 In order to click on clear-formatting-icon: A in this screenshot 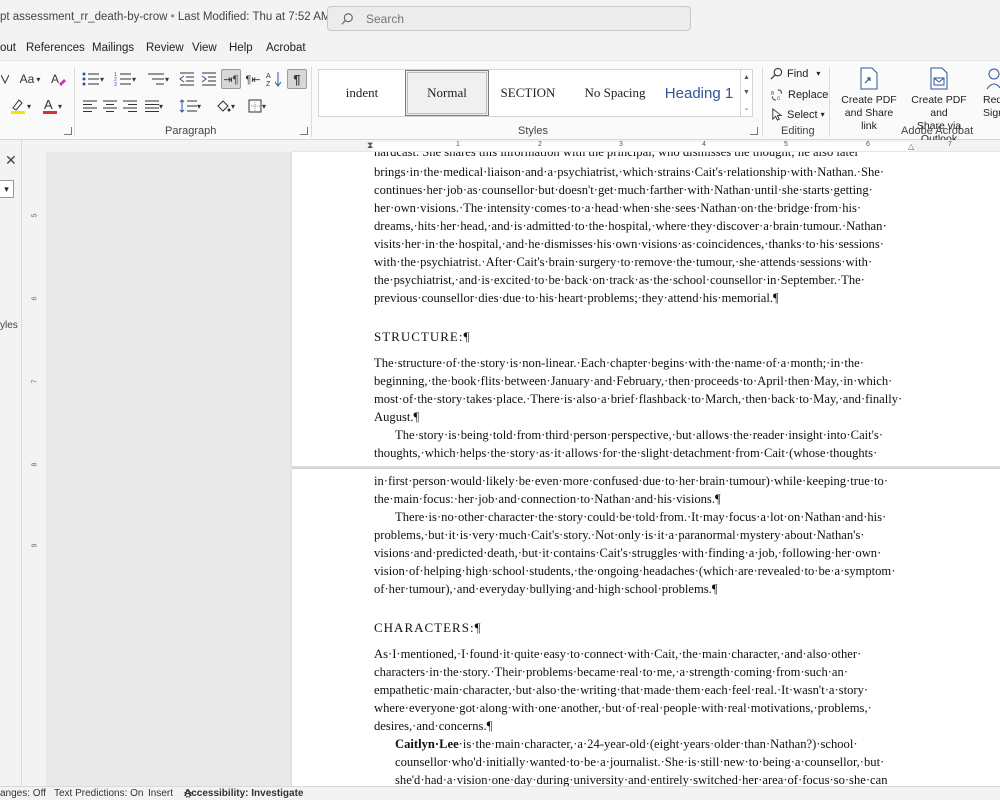, I will do `click(58, 79)`.